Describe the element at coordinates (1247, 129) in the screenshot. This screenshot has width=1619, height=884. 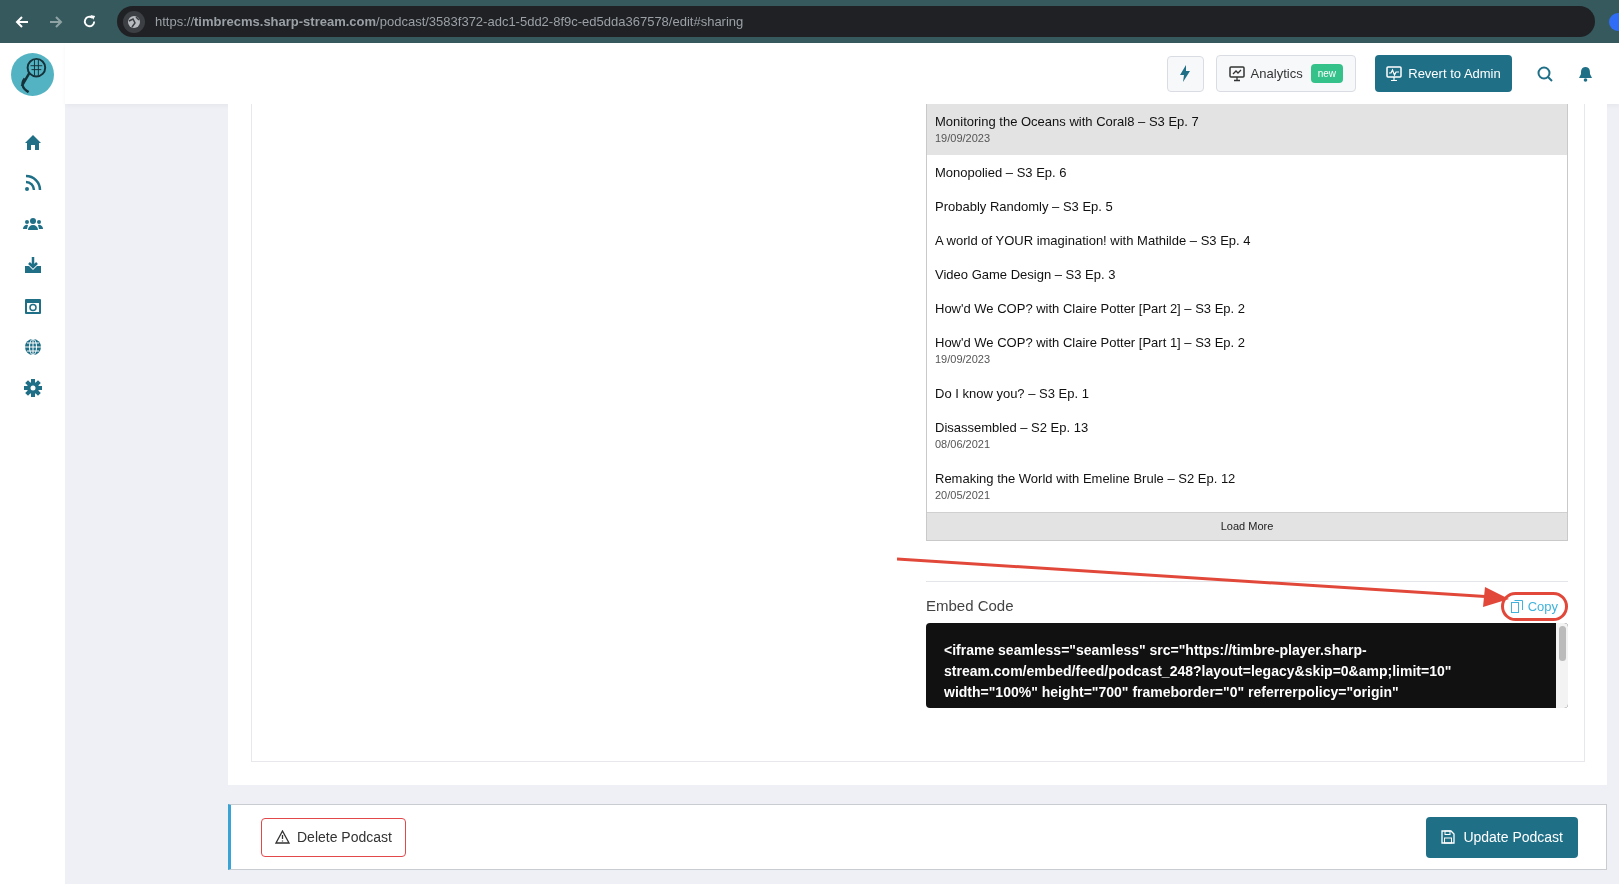
I see `episode-item: Monitoring the Oceans with Coral8 – S3 Ep. 7 19/09/2023` at that location.